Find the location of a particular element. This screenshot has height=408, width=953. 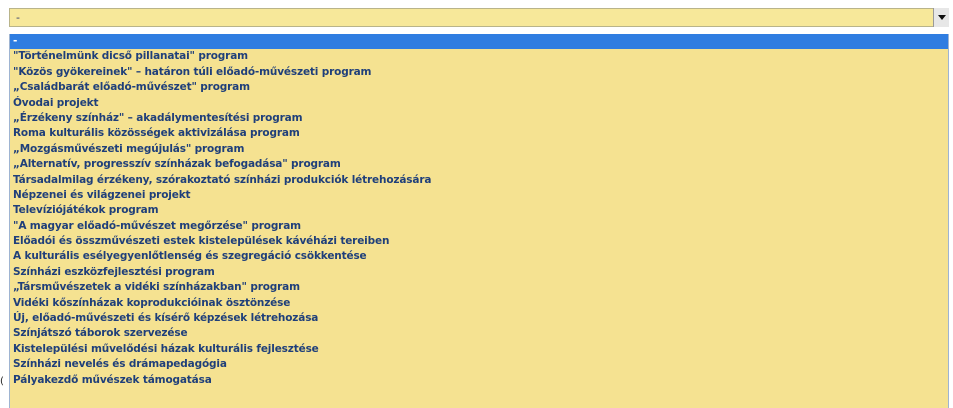

option-palyakezdo-muveszek: Pályakezdő művészek támogatása is located at coordinates (479, 380).